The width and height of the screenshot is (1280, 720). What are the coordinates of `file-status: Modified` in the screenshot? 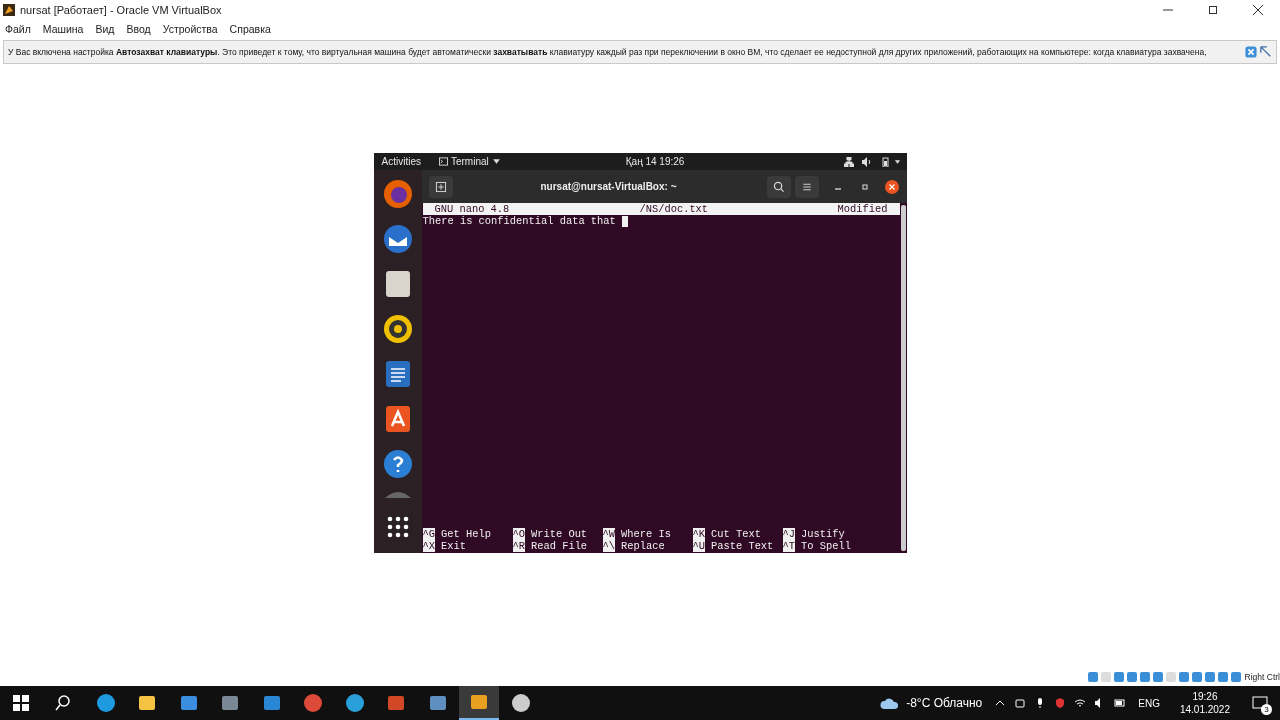 It's located at (863, 209).